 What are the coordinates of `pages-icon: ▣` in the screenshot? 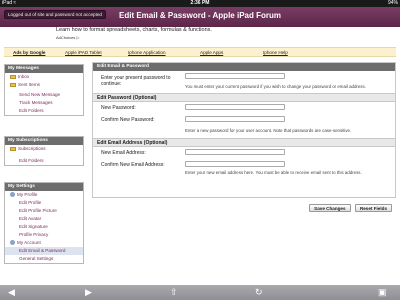 It's located at (382, 292).